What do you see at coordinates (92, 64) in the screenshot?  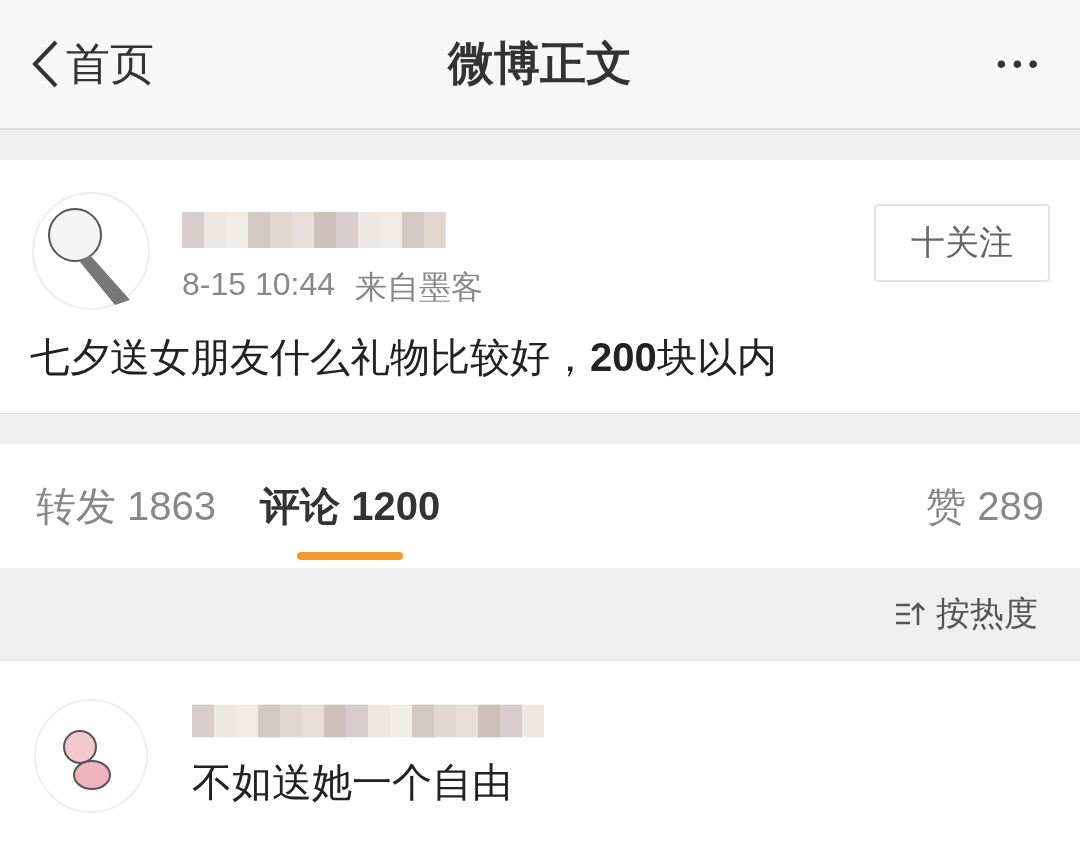 I see `back-button: 首页` at bounding box center [92, 64].